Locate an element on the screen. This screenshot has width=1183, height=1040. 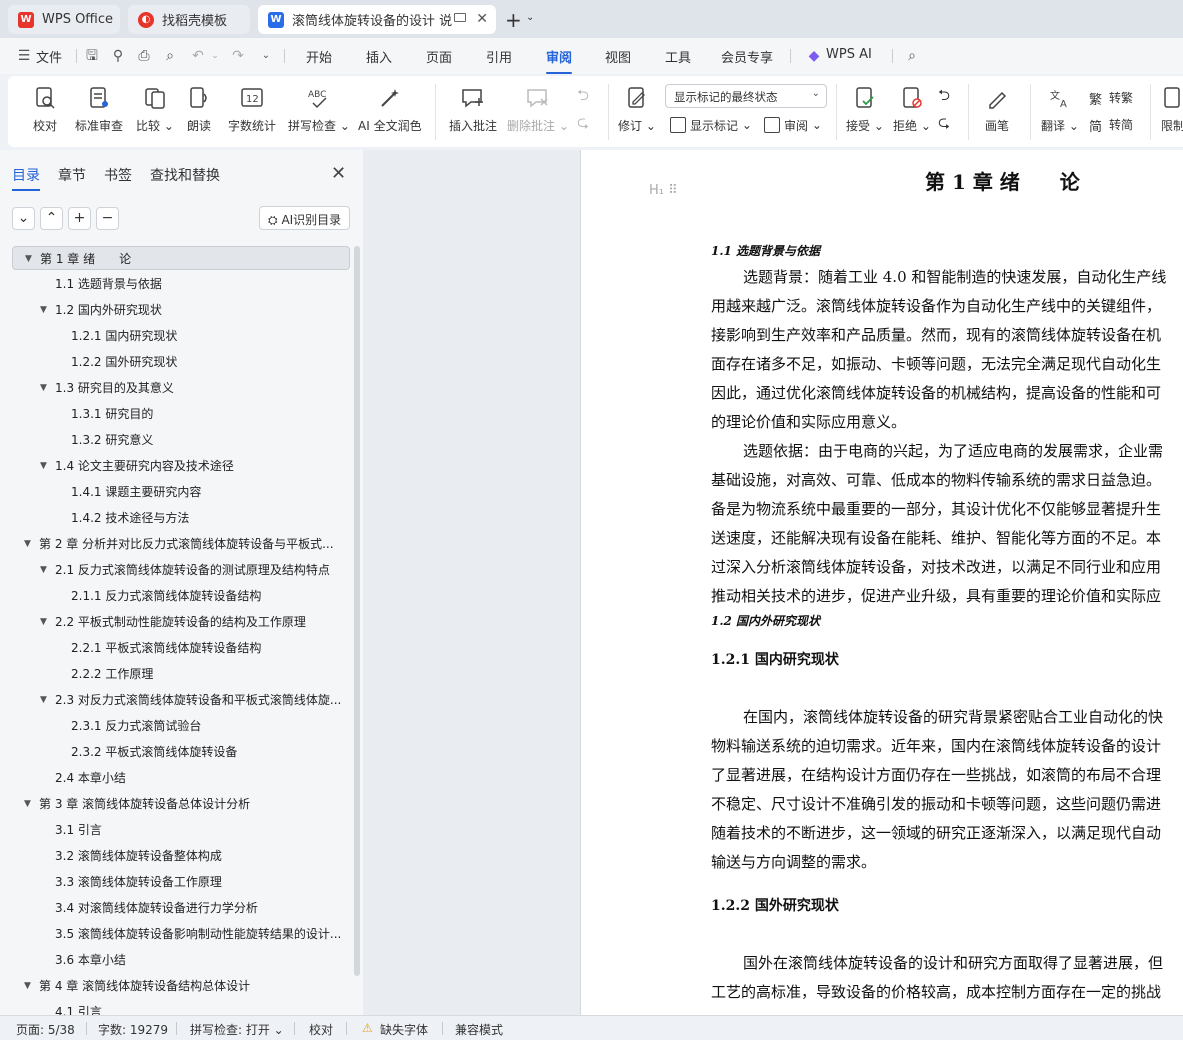
redo-icon: ↷ is located at coordinates (238, 56).